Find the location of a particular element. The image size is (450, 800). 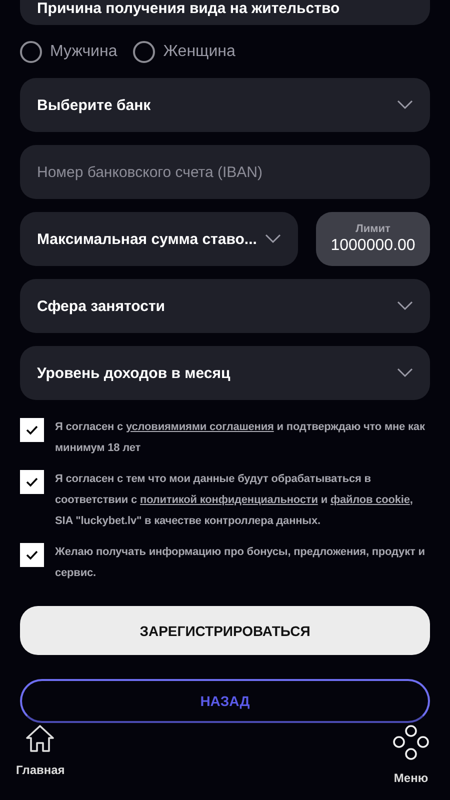

select-field: Сфера занятости is located at coordinates (225, 306).